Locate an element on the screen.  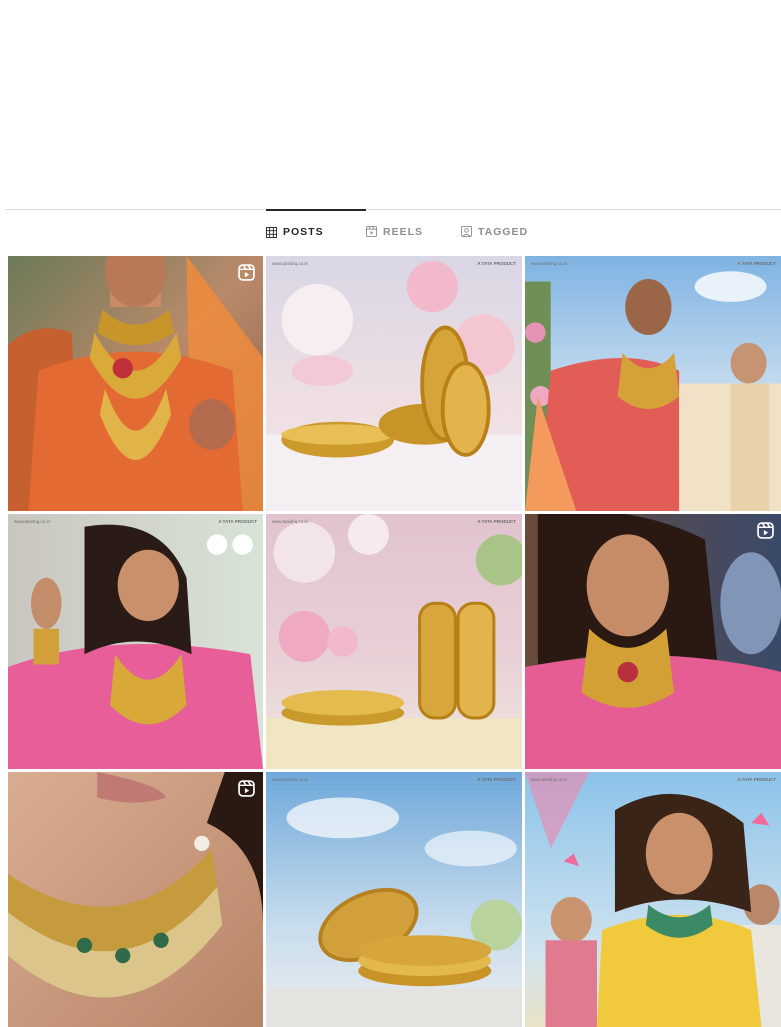
profile-tabs: POSTS REELS TAGGED is located at coordinates (413, 231).